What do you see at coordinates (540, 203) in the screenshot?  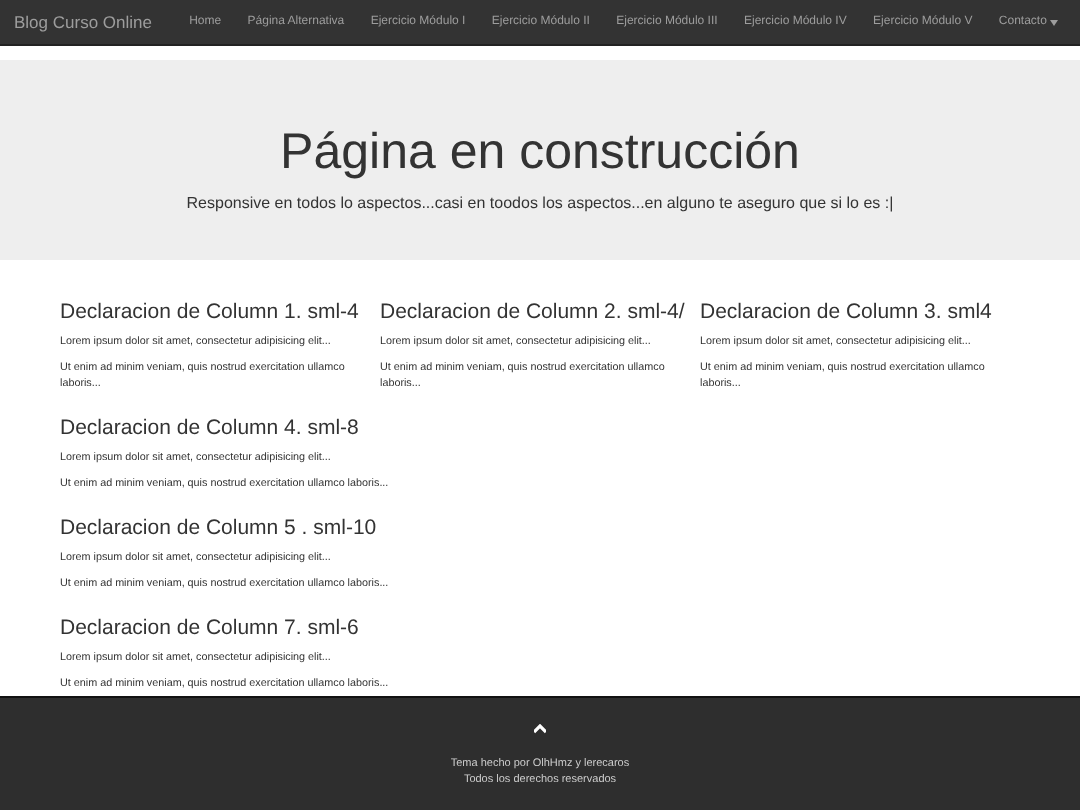 I see `hero-subtitle: Responsive en todos lo aspectos...casi en toodos los aspectos...en alguno te aseguro que si lo es :|` at bounding box center [540, 203].